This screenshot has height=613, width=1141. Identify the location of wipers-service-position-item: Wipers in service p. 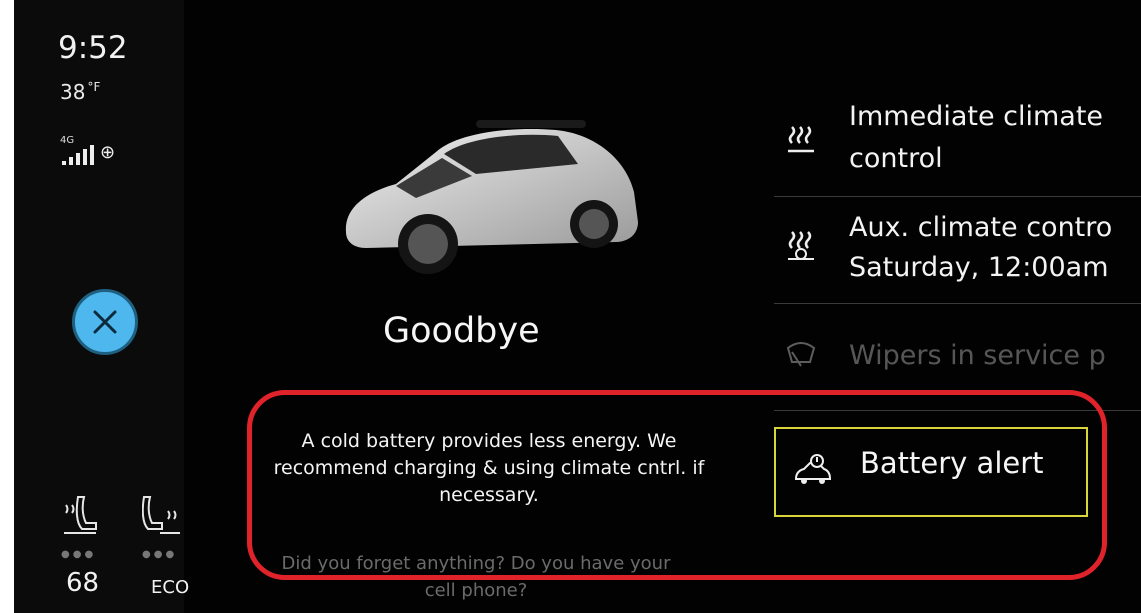
(957, 356).